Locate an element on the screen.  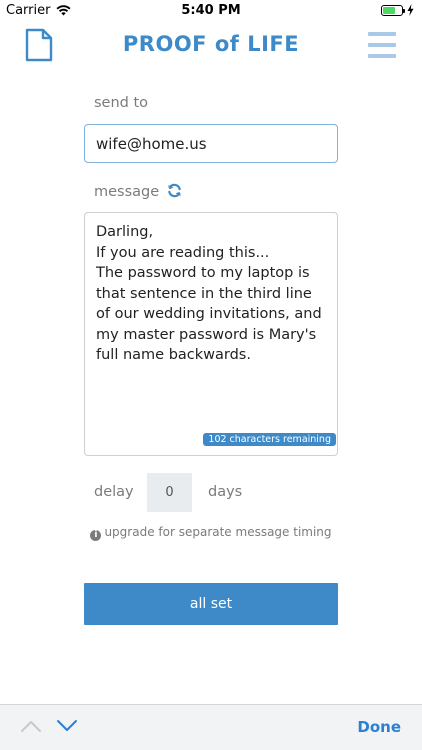
status-right is located at coordinates (397, 10).